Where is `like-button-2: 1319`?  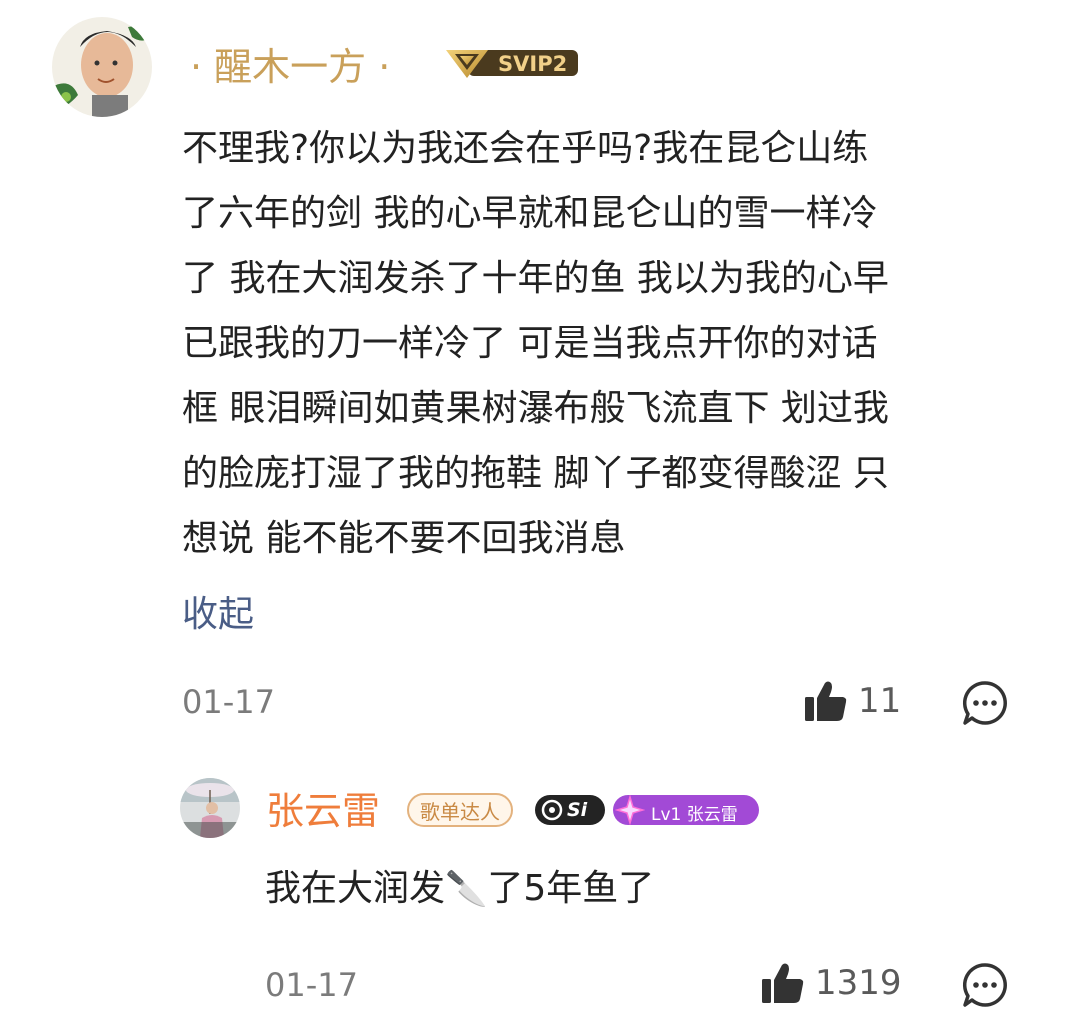 like-button-2: 1319 is located at coordinates (831, 983).